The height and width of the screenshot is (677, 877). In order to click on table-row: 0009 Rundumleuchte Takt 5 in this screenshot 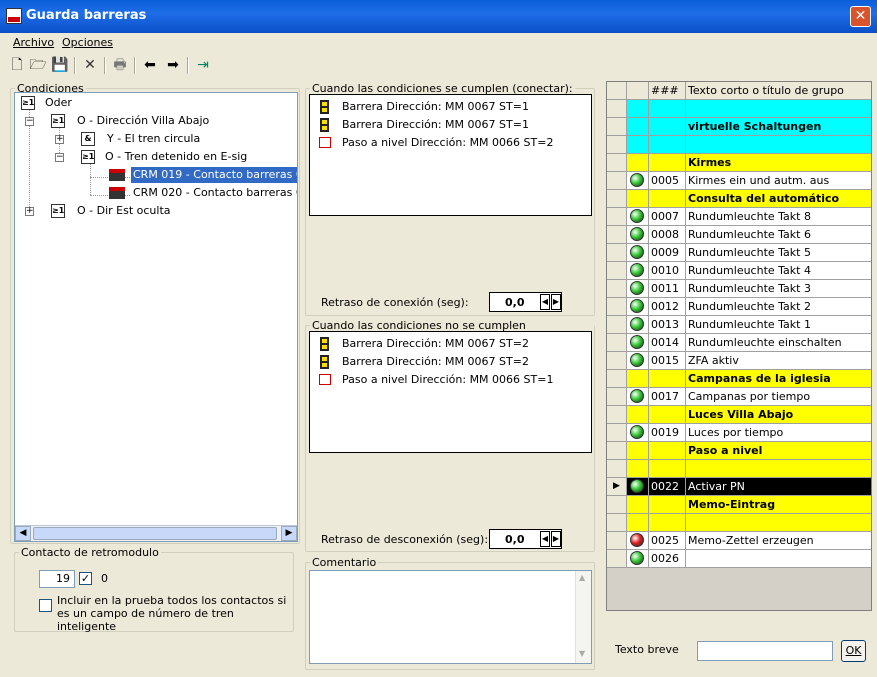, I will do `click(739, 253)`.